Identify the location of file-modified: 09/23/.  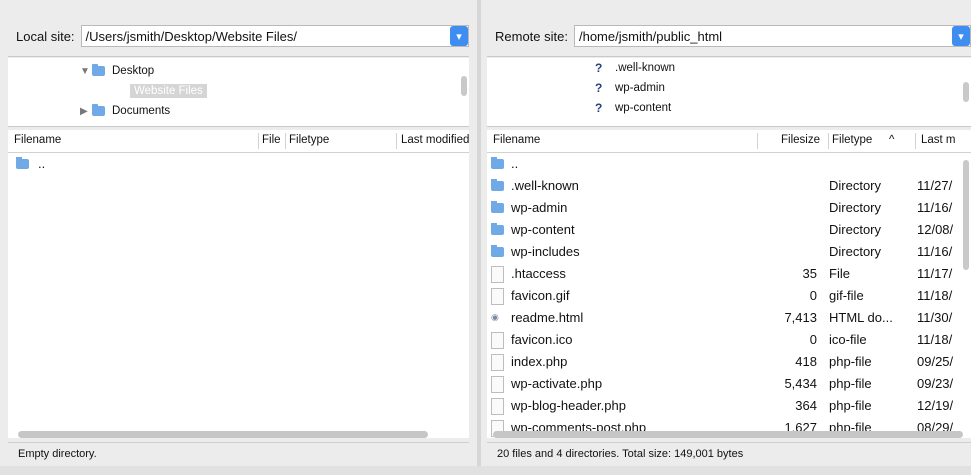
(935, 383).